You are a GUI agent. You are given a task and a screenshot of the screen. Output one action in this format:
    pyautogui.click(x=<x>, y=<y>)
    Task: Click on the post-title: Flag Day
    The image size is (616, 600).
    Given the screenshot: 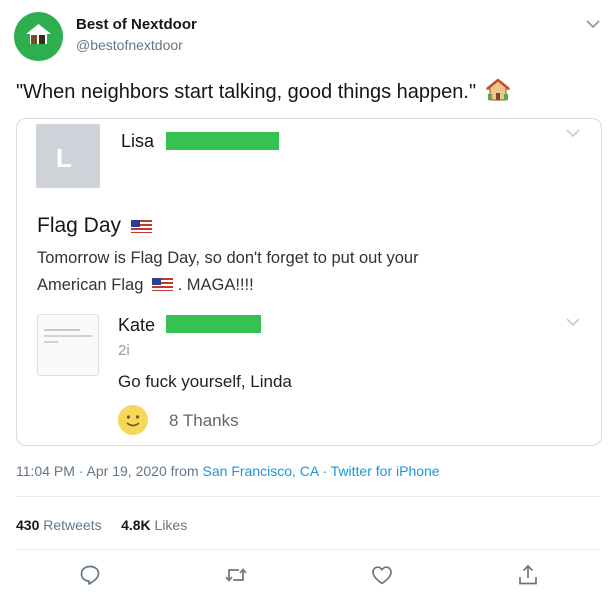 What is the action you would take?
    pyautogui.click(x=94, y=226)
    